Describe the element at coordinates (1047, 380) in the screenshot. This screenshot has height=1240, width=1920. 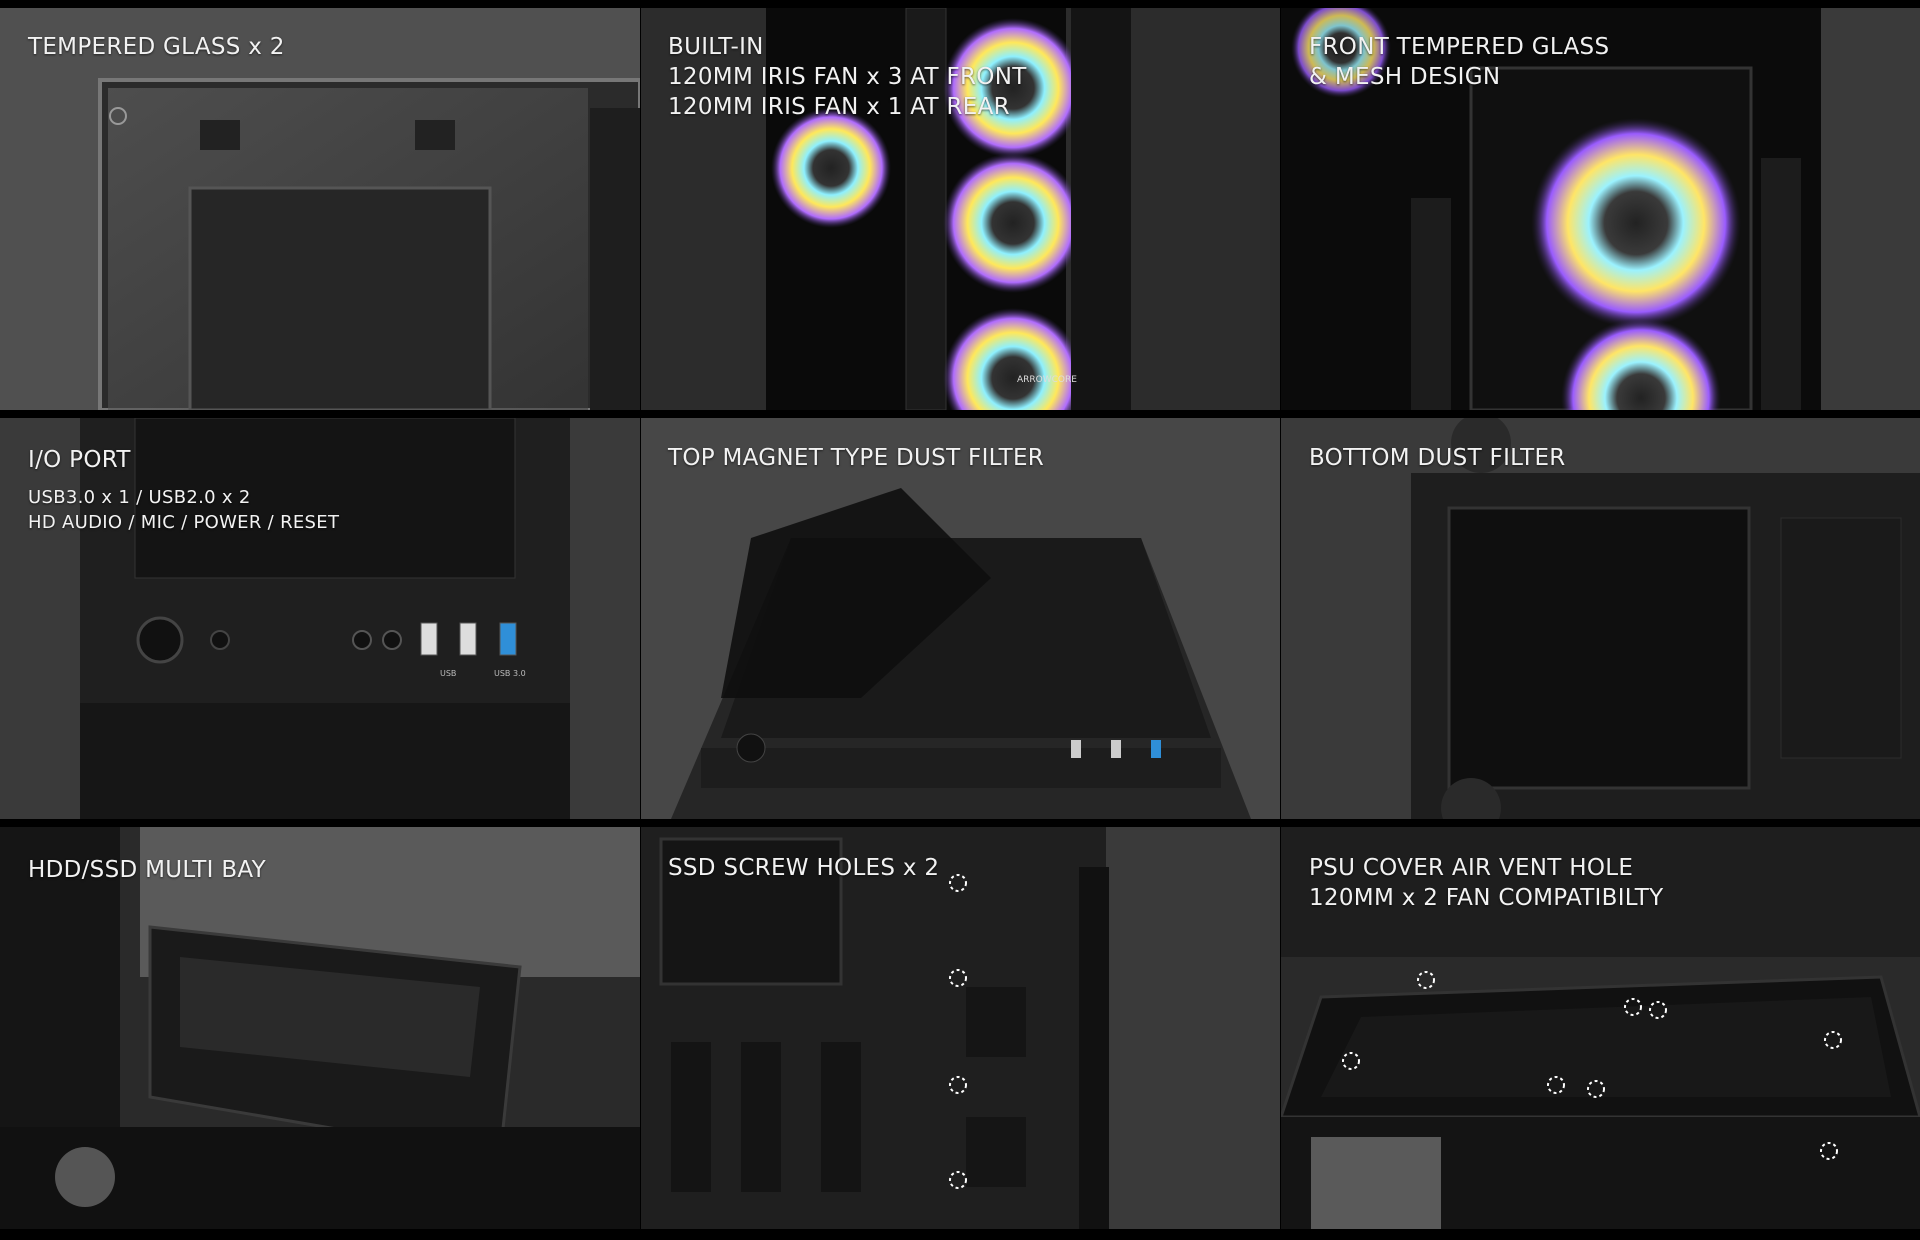
I see `fan-logo-text: ARROWCORE` at that location.